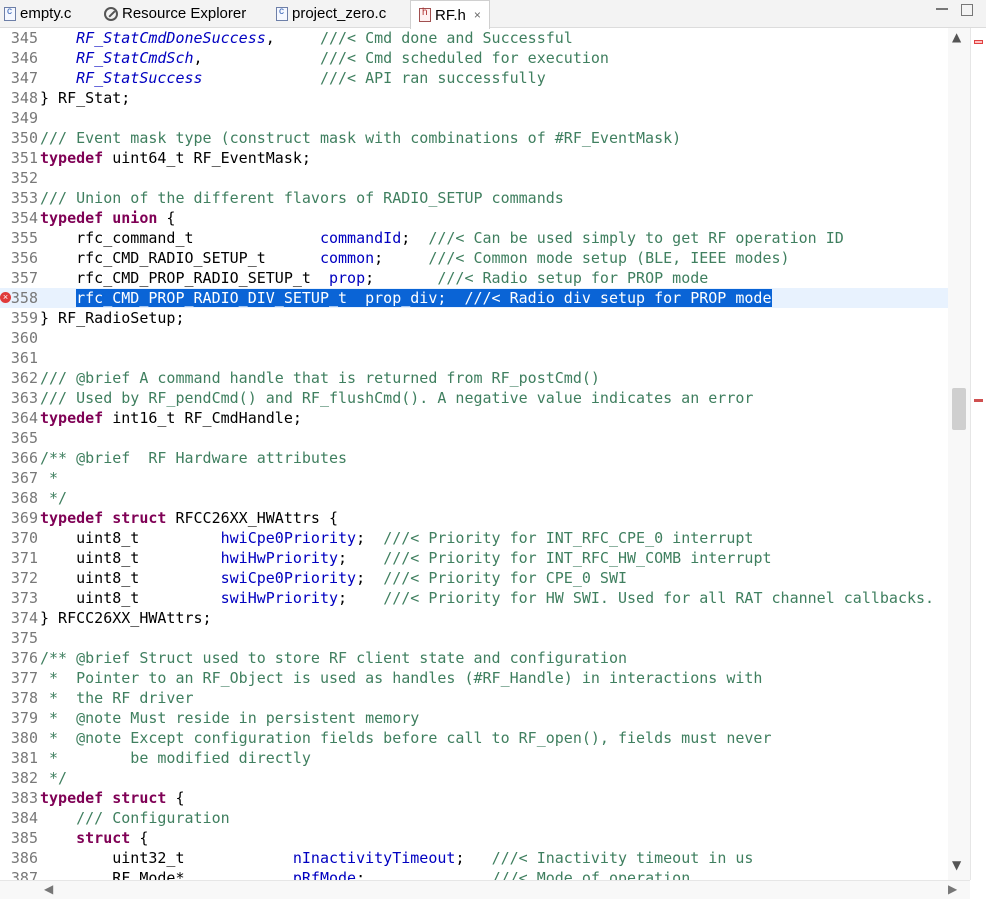 The image size is (986, 899). What do you see at coordinates (24, 298) in the screenshot?
I see `line-number: 358` at bounding box center [24, 298].